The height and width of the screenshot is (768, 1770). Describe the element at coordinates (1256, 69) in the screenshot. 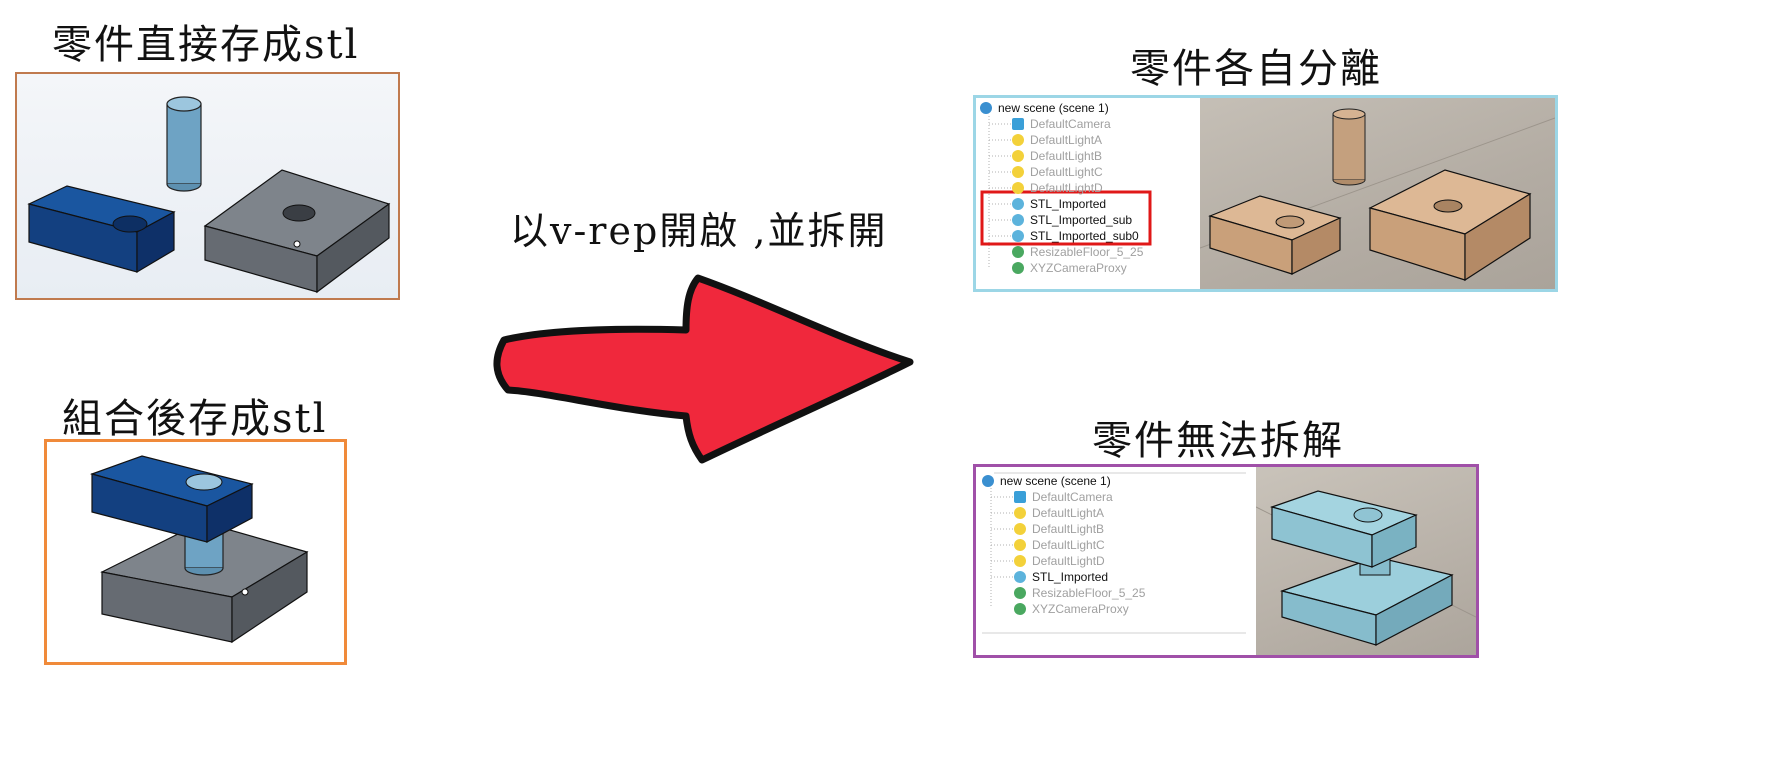

I see `heading-parts-separated: 零件各自分離` at that location.